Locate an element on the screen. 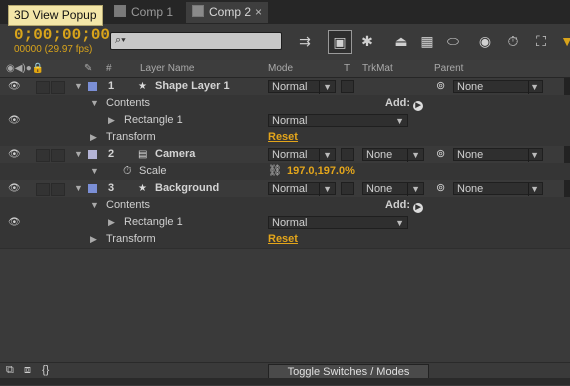 Image resolution: width=570 pixels, height=386 pixels. scale-label: Scale is located at coordinates (153, 171).